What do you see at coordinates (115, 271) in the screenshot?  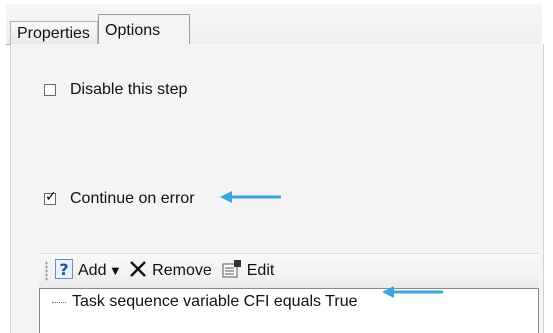 I see `chevron-down-icon: ▼` at bounding box center [115, 271].